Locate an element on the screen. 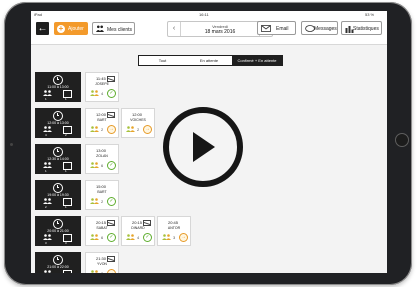 Image resolution: width=420 pixels, height=287 pixels. filter-all: Tout is located at coordinates (162, 60).